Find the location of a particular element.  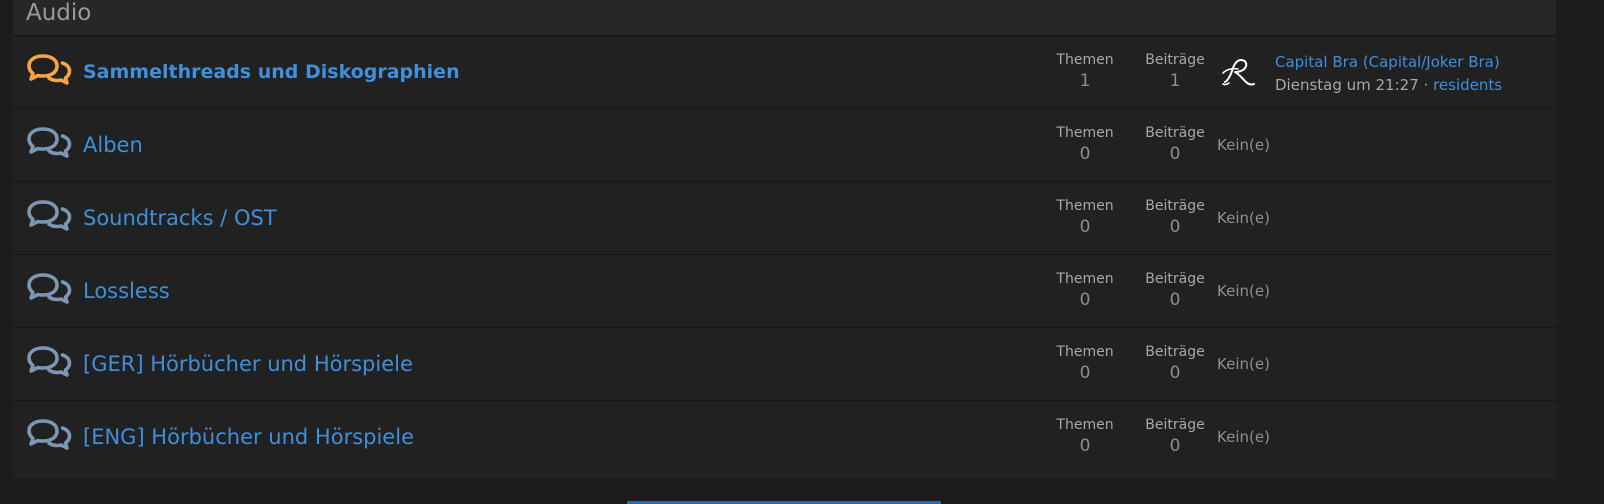

themen-value: 1 is located at coordinates (1085, 81).